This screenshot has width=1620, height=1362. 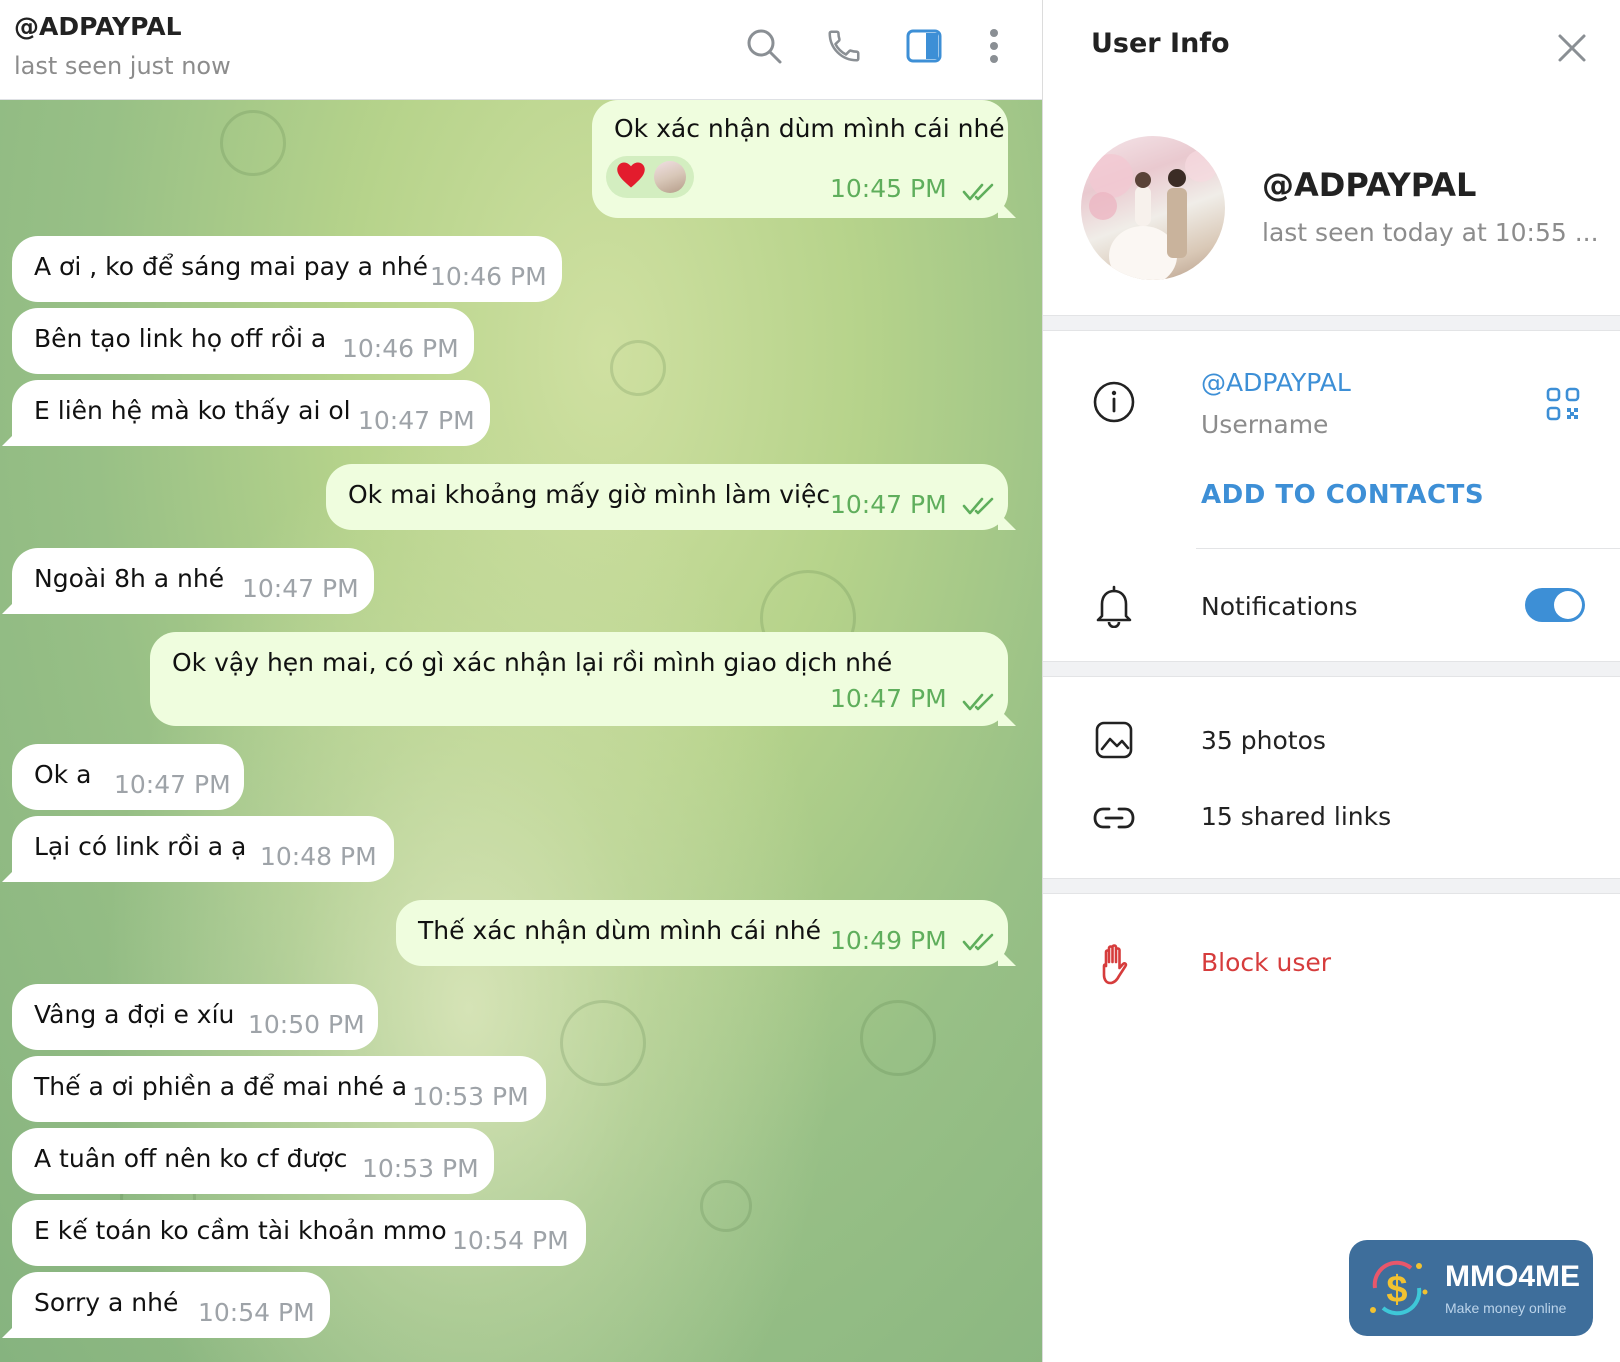 I want to click on dollar-logo-icon: $, so click(x=1399, y=1288).